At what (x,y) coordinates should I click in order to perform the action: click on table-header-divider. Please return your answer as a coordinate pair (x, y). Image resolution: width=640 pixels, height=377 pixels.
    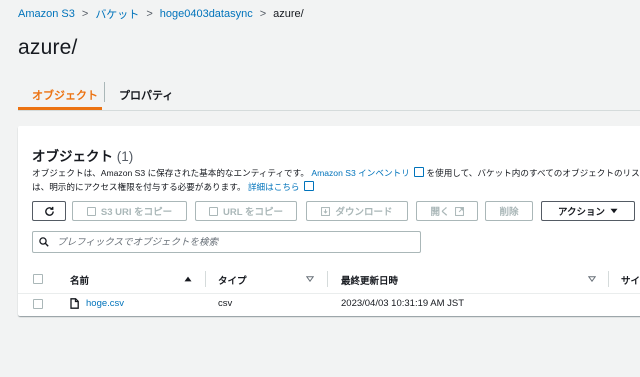
    Looking at the image, I should click on (329, 293).